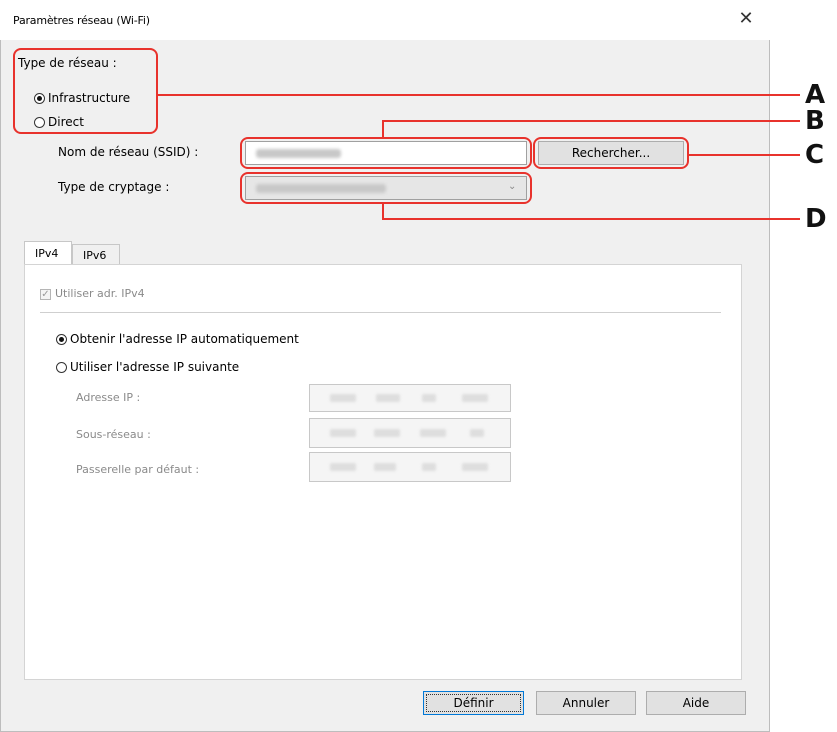  What do you see at coordinates (591, 121) in the screenshot?
I see `callout-line-b` at bounding box center [591, 121].